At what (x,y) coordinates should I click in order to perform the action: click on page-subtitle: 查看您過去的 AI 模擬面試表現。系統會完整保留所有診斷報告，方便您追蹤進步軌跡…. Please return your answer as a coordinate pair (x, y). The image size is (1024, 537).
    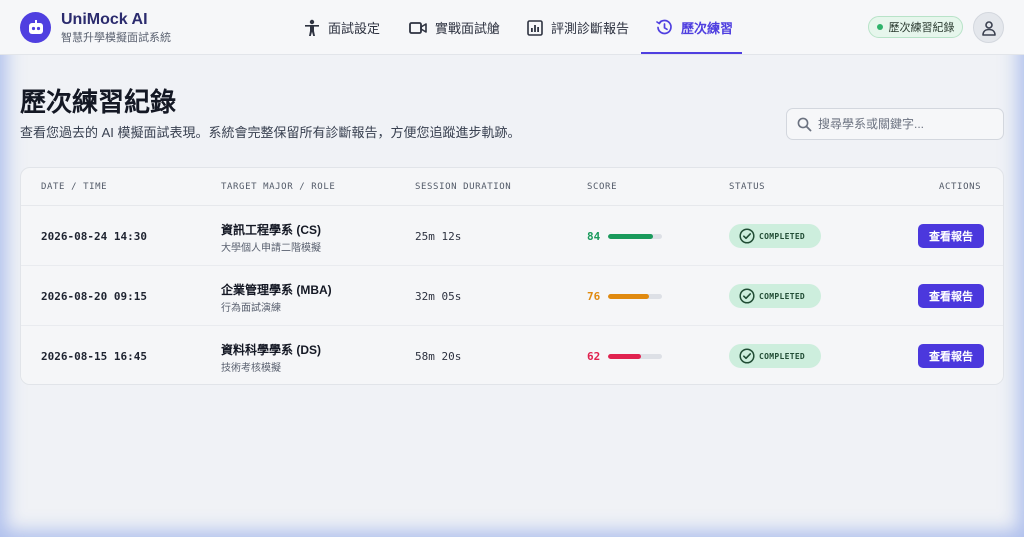
    Looking at the image, I should click on (270, 132).